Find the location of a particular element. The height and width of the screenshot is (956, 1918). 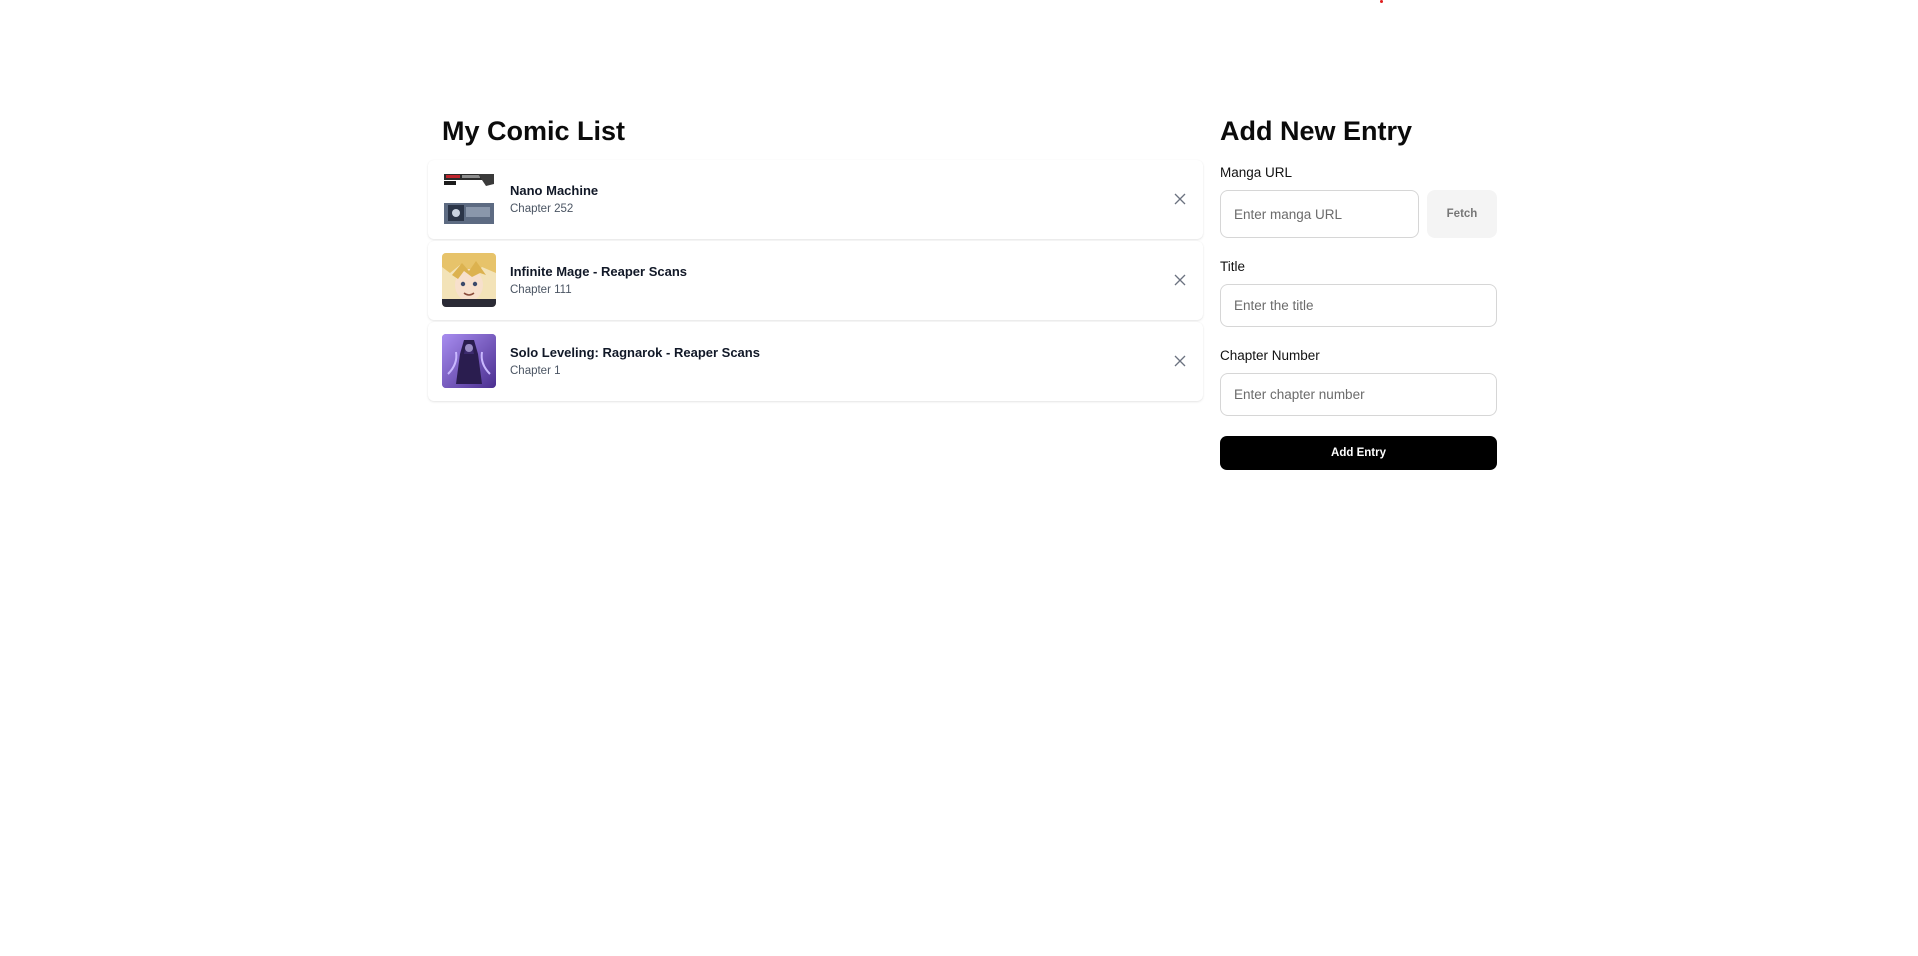

title-label: Title is located at coordinates (1233, 266).